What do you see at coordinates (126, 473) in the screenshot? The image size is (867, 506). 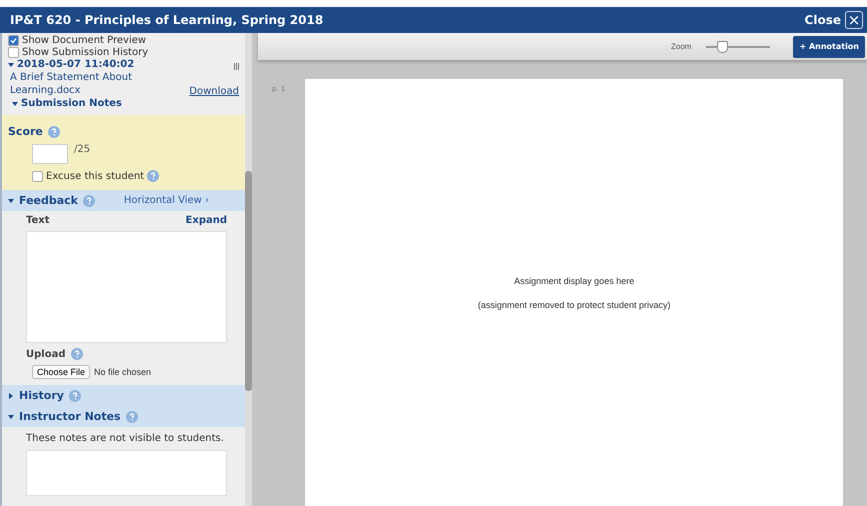 I see `notes-field` at bounding box center [126, 473].